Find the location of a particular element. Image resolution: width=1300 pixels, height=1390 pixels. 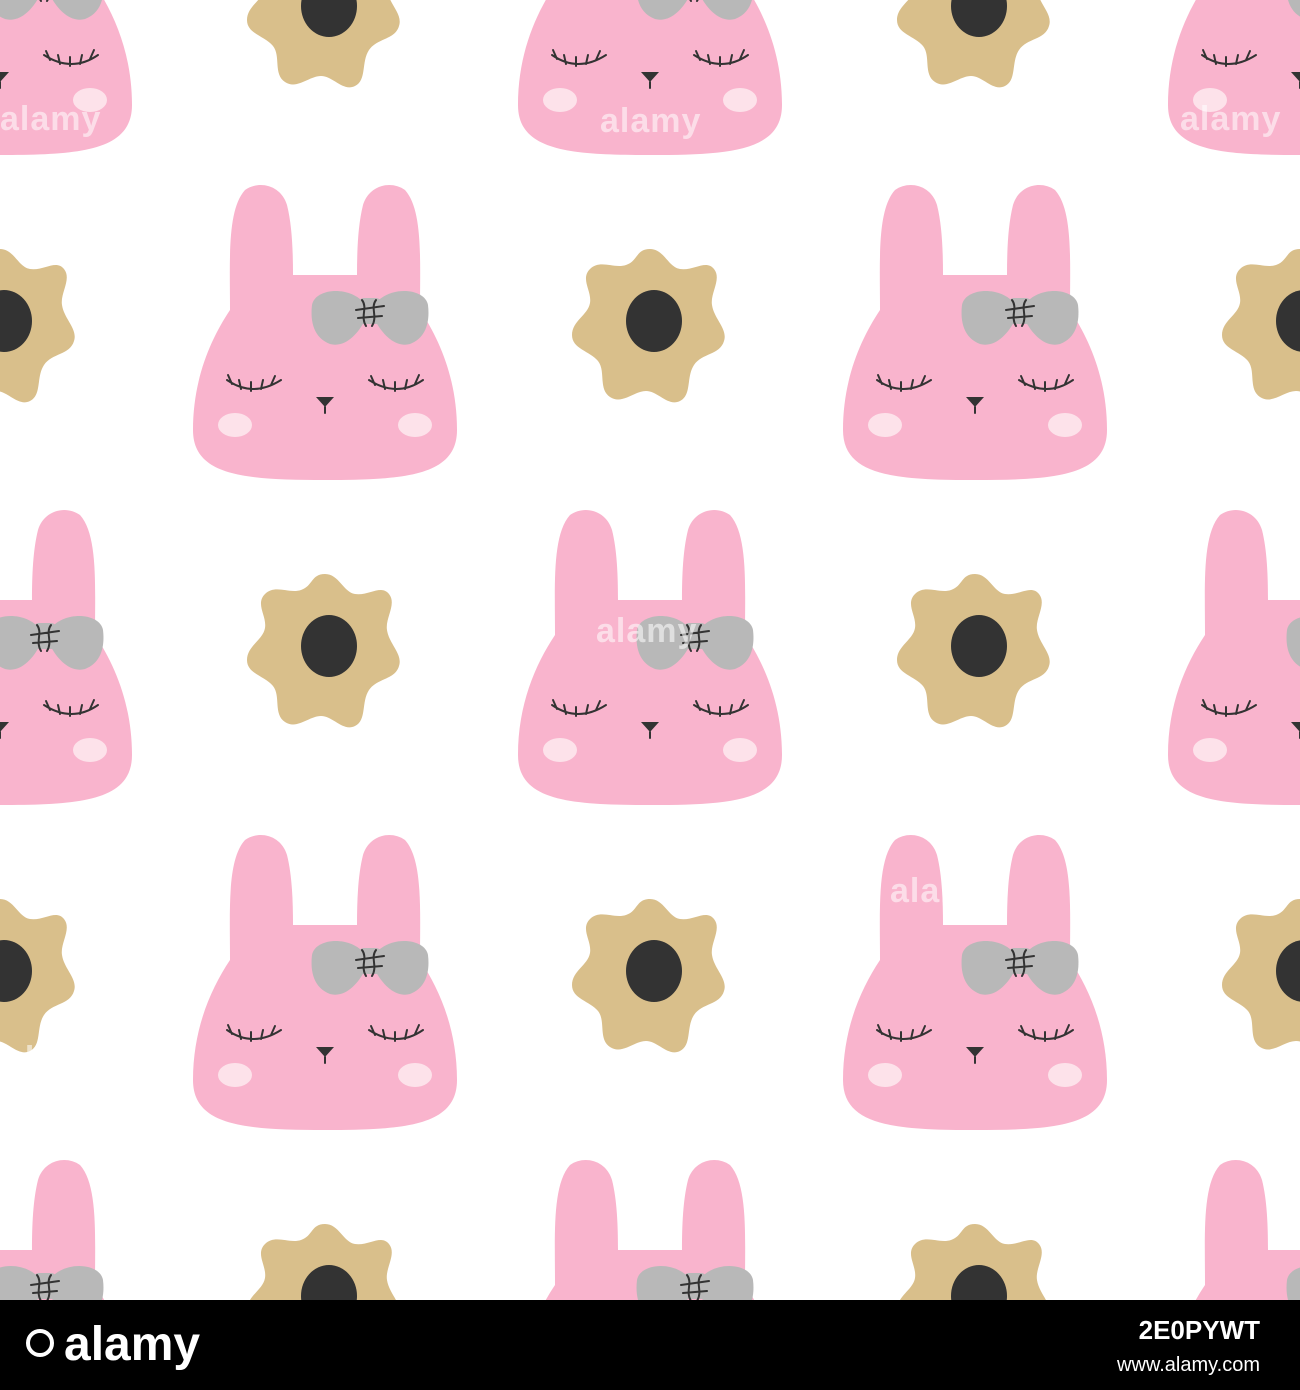

brand-logo: alamy is located at coordinates (113, 1345).